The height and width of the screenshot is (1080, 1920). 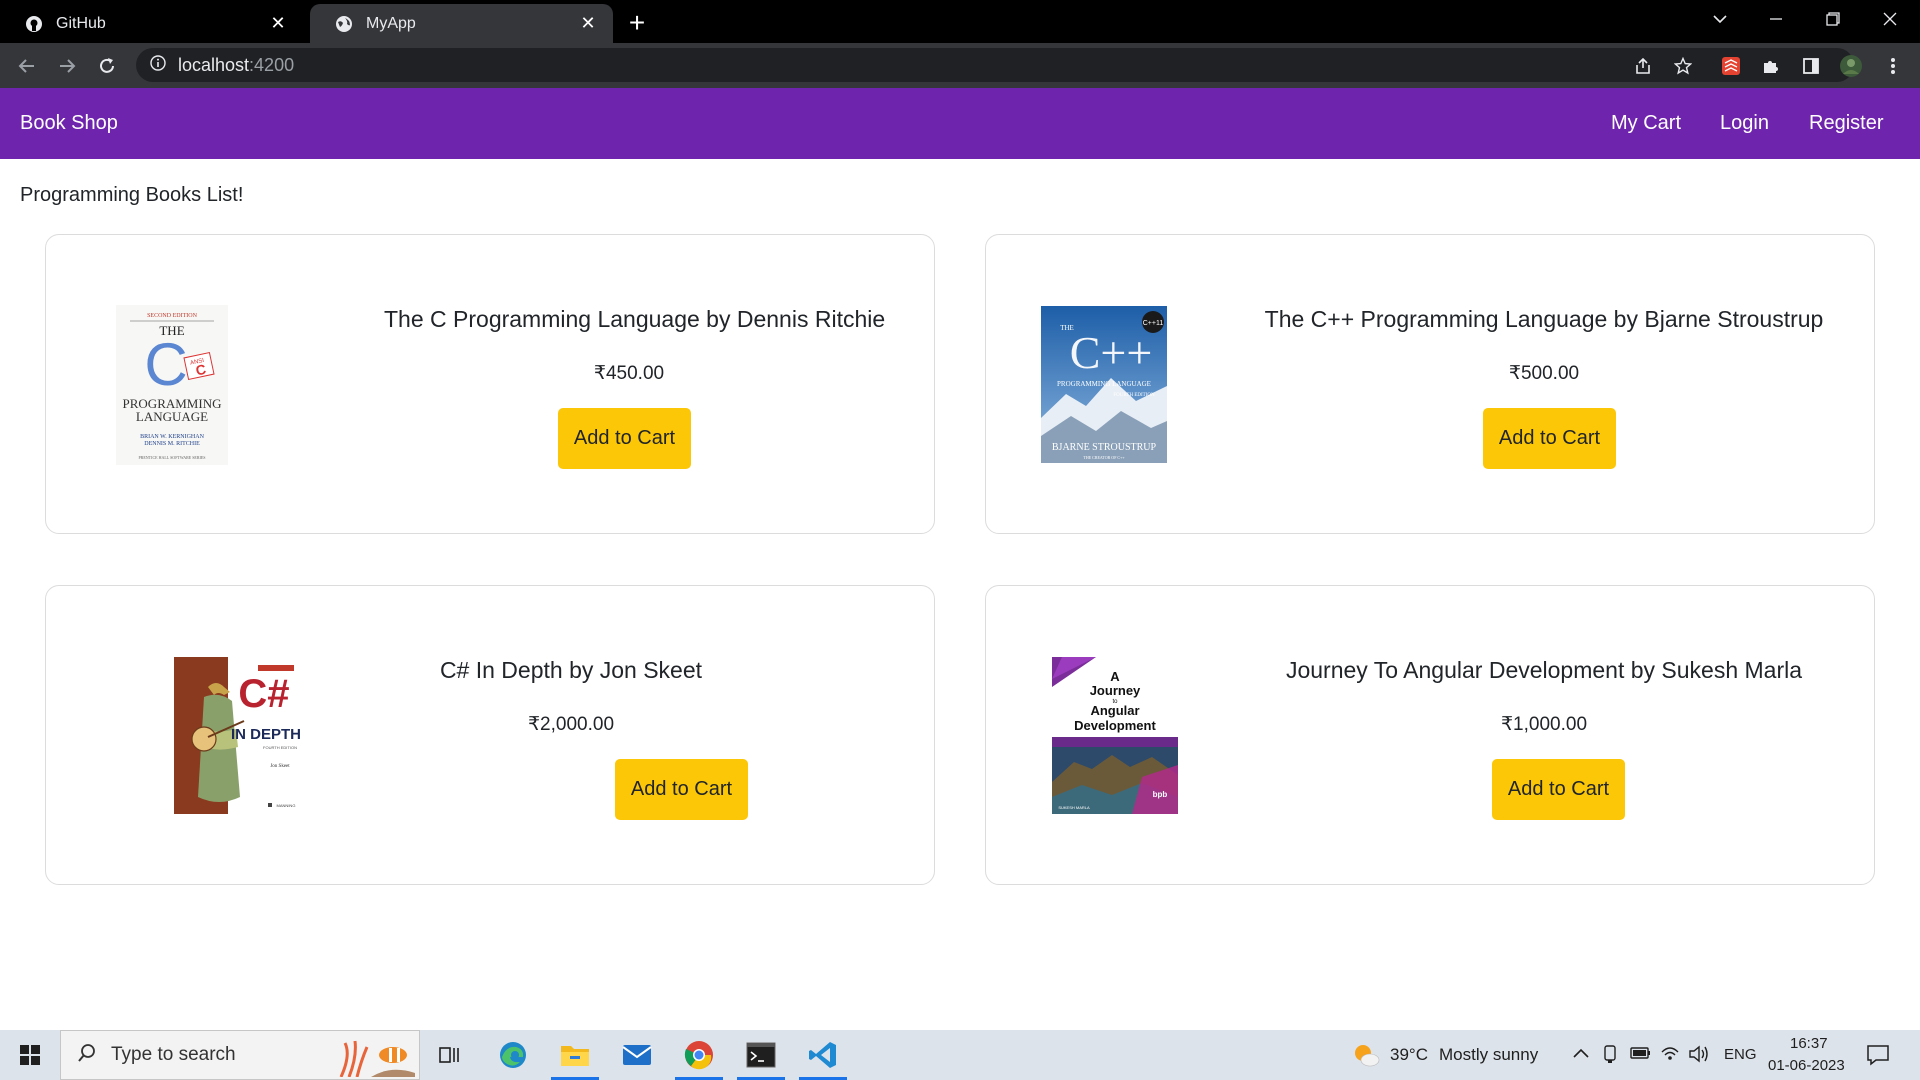 I want to click on cover-text: Jon Skeet, so click(x=280, y=766).